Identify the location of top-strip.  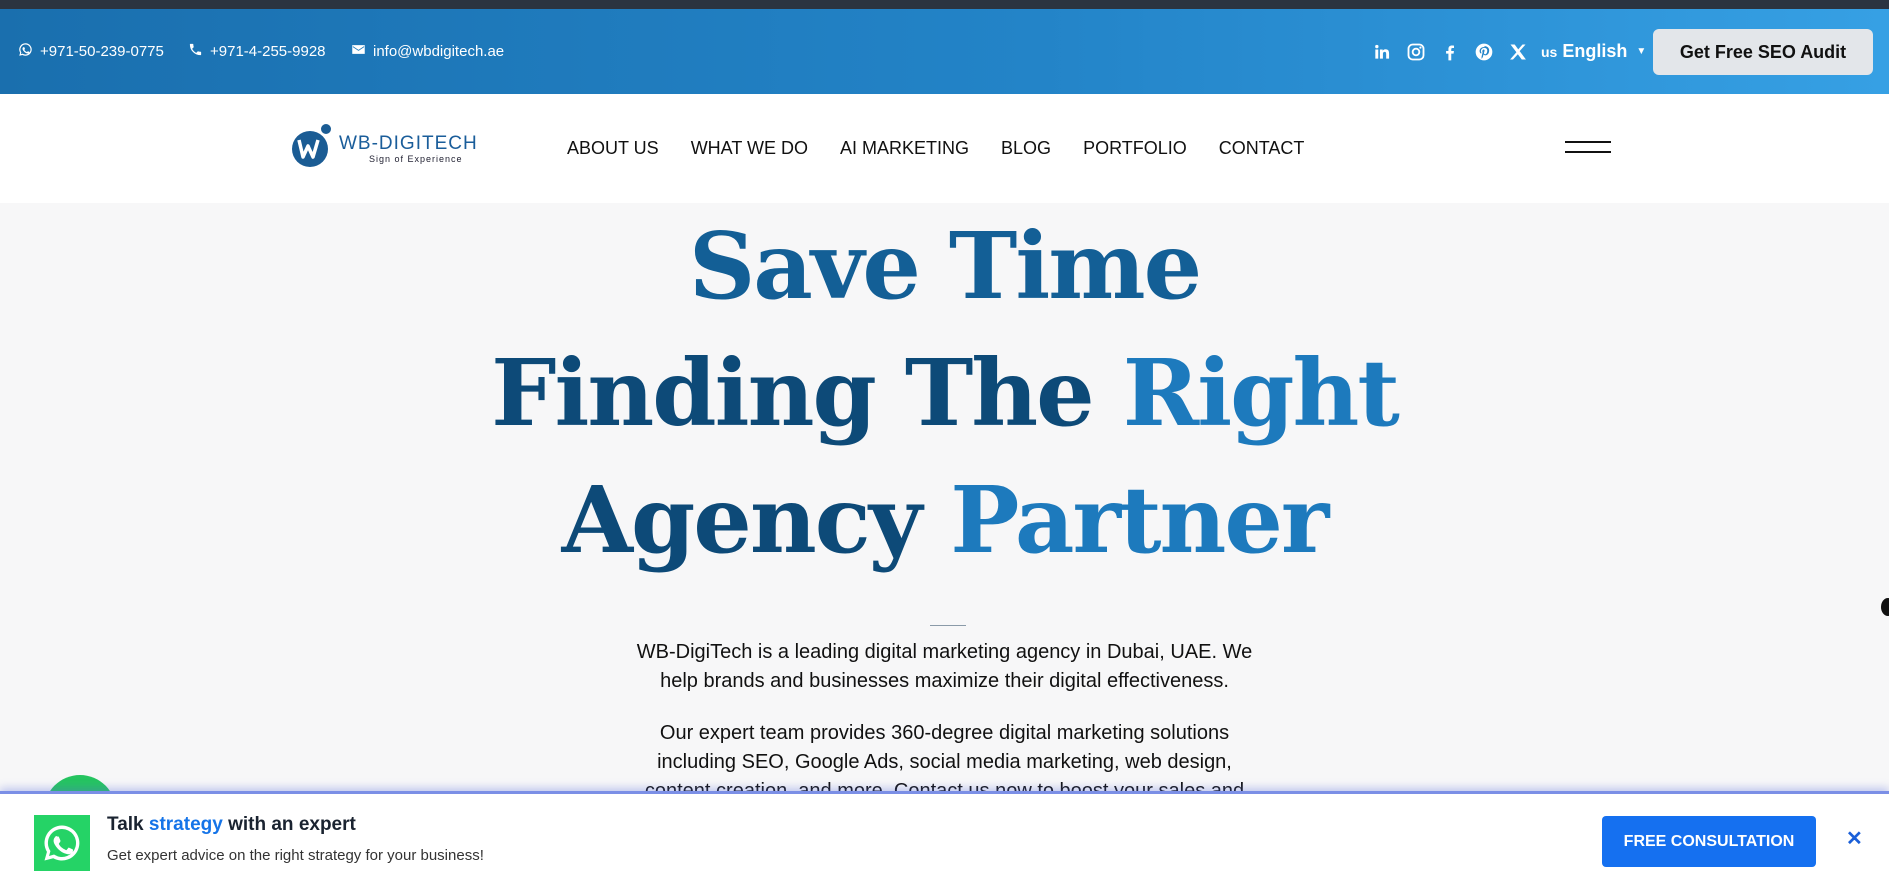
(944, 4).